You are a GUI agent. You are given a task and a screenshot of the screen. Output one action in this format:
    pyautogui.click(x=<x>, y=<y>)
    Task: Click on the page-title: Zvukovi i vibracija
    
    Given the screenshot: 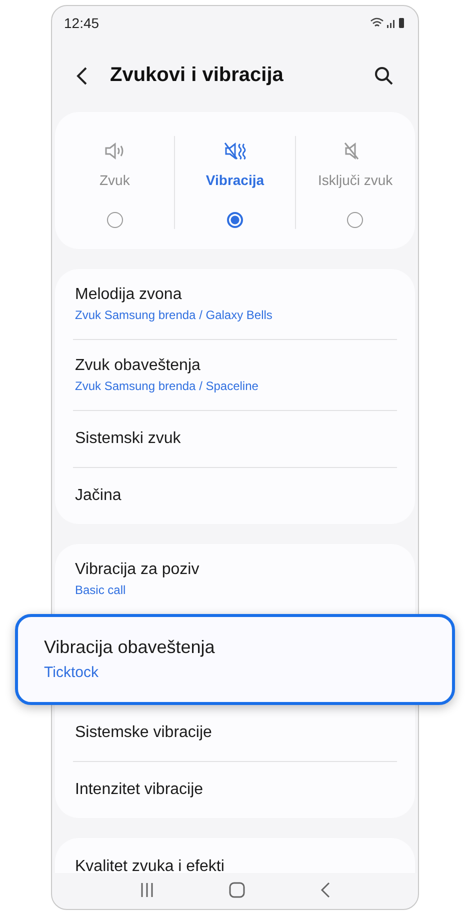 What is the action you would take?
    pyautogui.click(x=197, y=76)
    